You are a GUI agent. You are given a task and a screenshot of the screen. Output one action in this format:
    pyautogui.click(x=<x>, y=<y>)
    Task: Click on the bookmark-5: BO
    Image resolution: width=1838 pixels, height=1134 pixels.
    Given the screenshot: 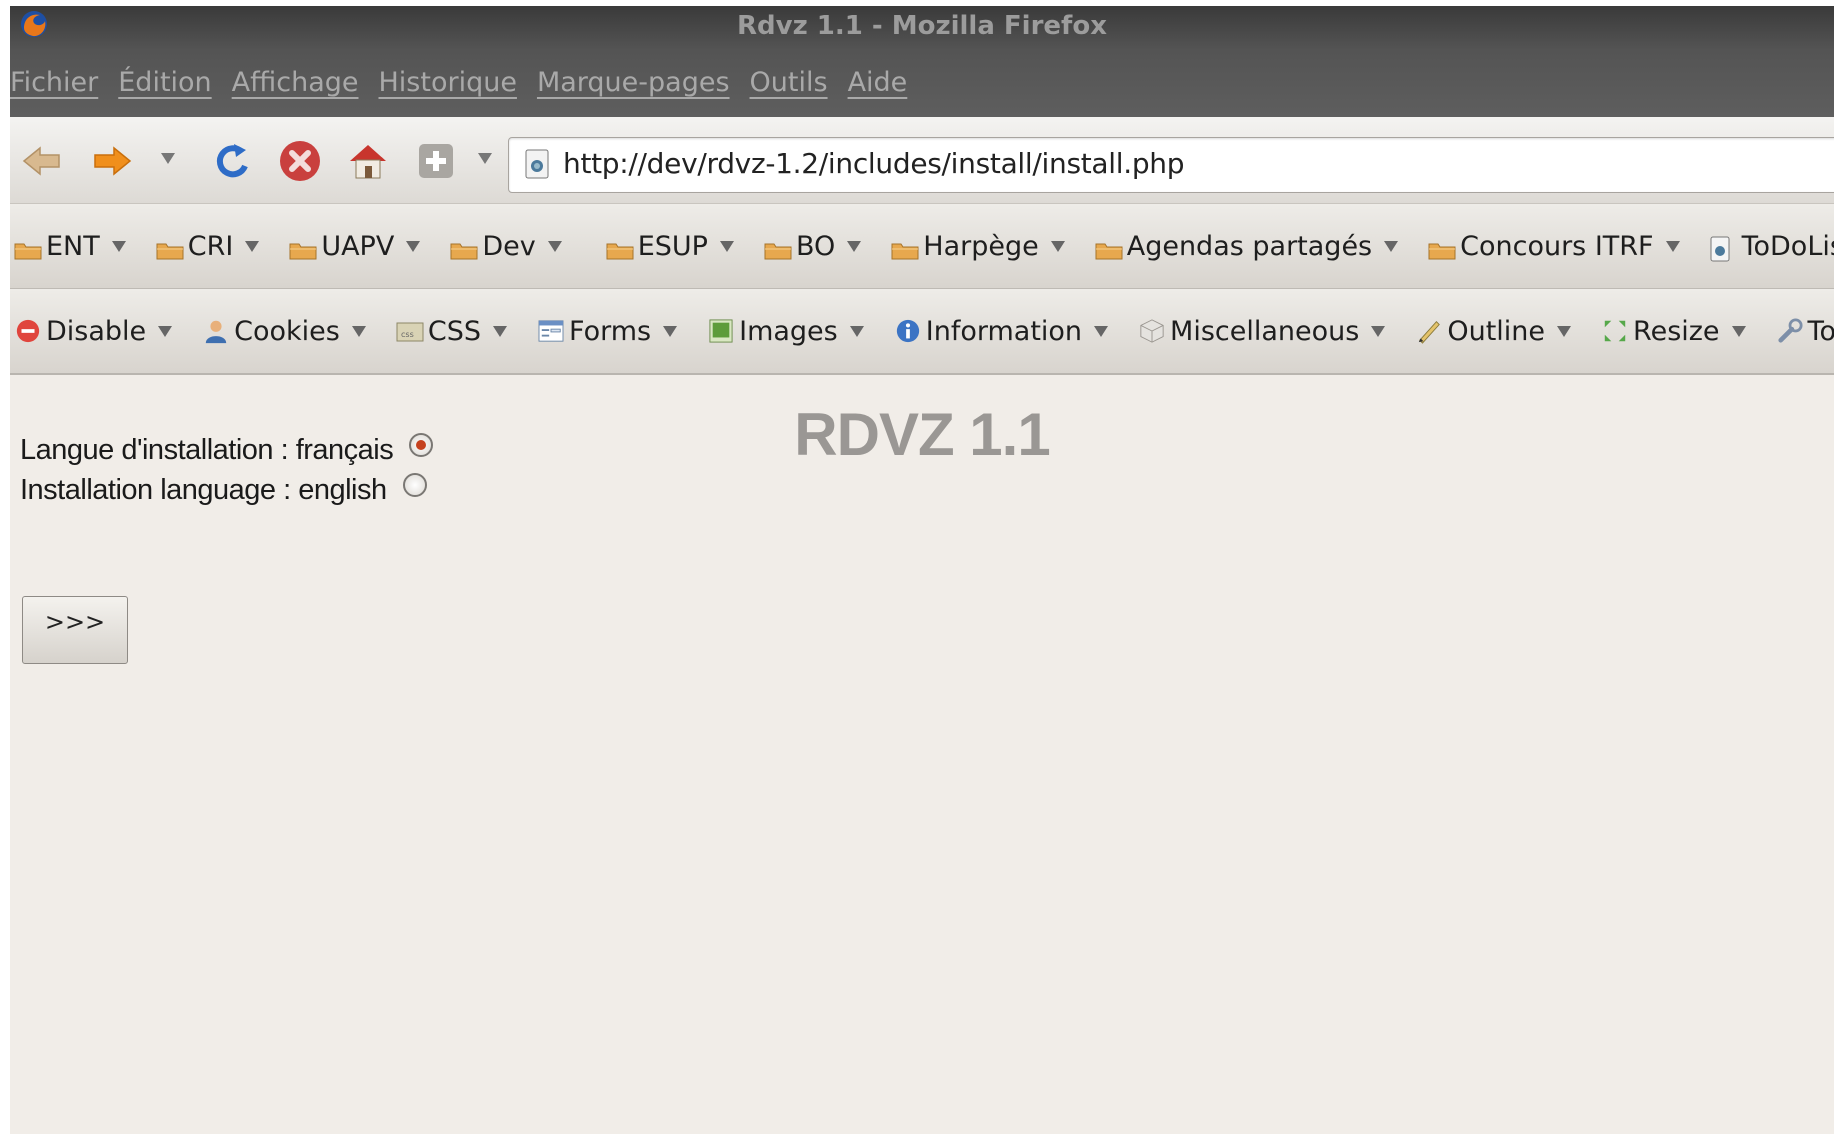 What is the action you would take?
    pyautogui.click(x=813, y=246)
    